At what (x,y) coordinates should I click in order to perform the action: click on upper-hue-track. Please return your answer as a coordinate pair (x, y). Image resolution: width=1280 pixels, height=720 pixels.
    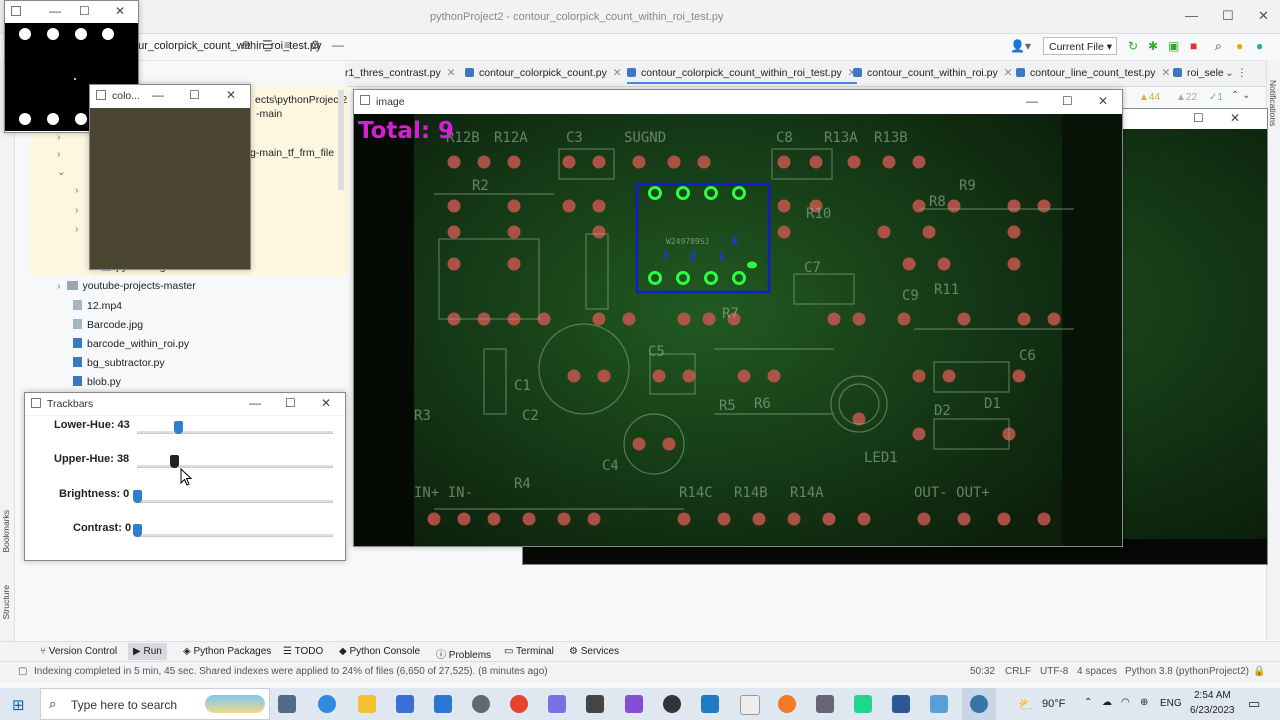
    Looking at the image, I should click on (235, 466).